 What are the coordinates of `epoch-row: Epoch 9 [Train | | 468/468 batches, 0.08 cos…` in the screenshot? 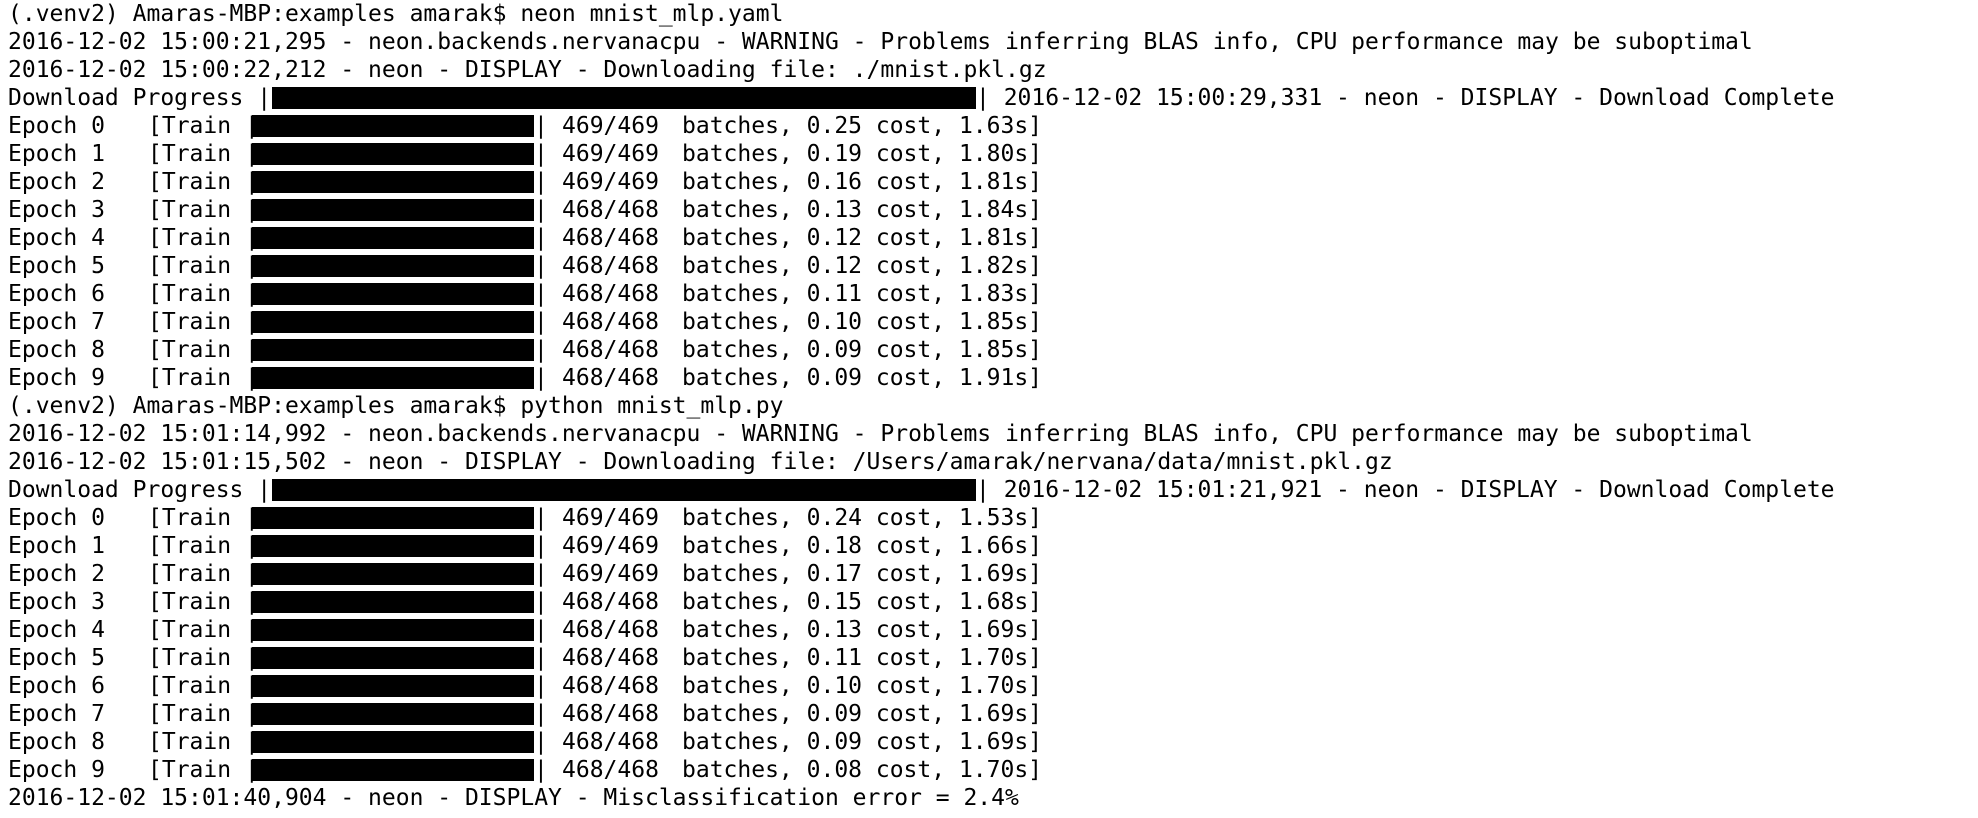 It's located at (989, 770).